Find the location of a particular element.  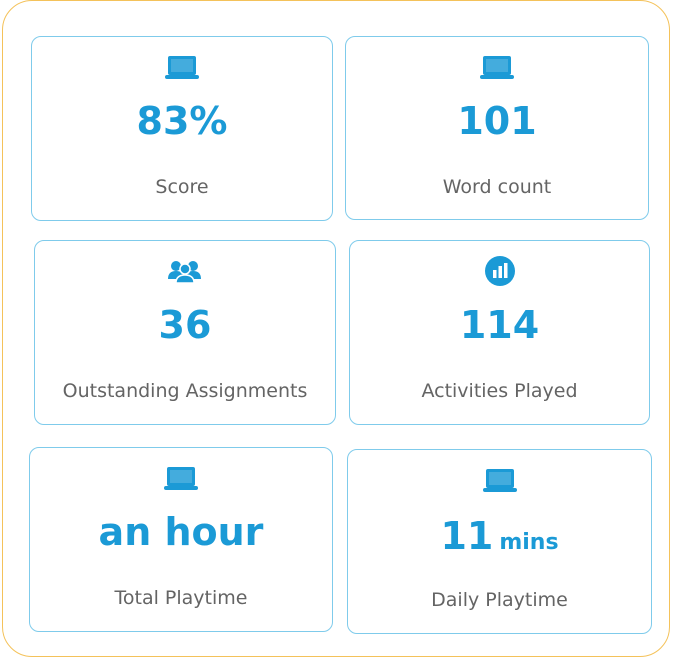

stat-label: Outstanding Assignments is located at coordinates (185, 391).